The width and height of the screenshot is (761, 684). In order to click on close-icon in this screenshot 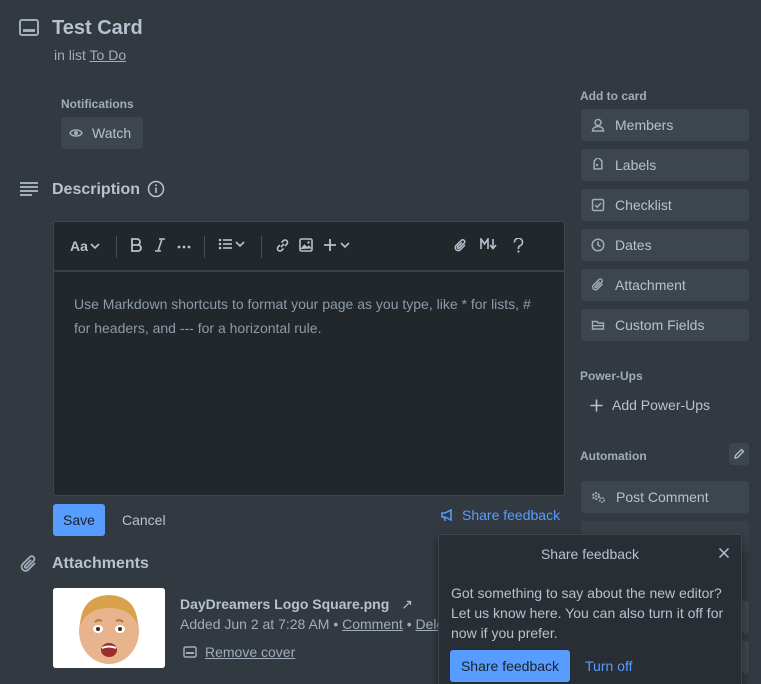, I will do `click(724, 553)`.